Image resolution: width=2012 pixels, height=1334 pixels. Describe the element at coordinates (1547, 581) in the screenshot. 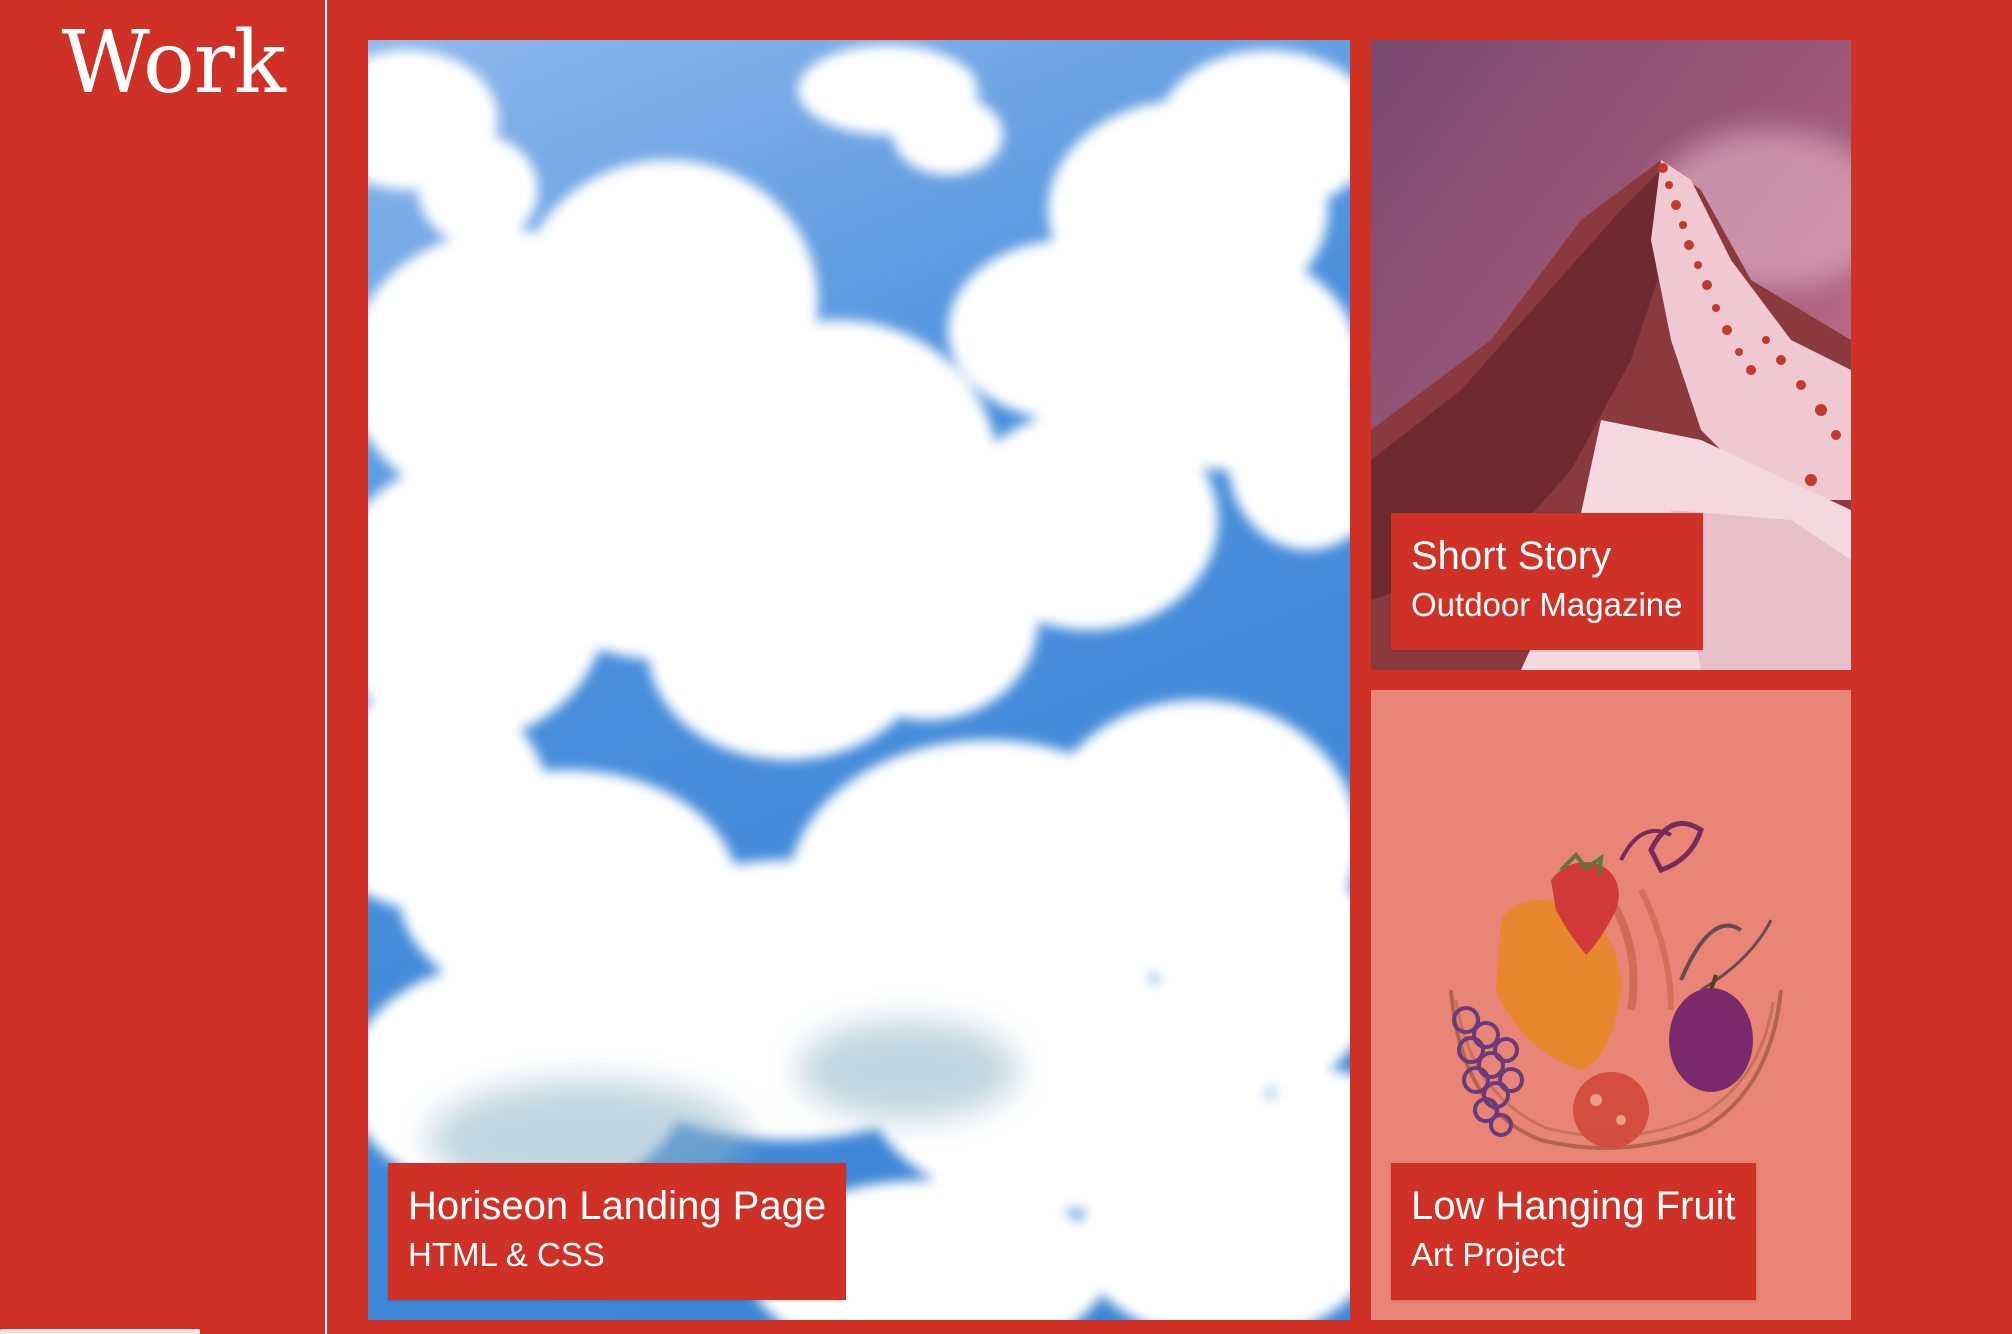

I see `project-caption: Short Story Outdoor Magazine` at that location.